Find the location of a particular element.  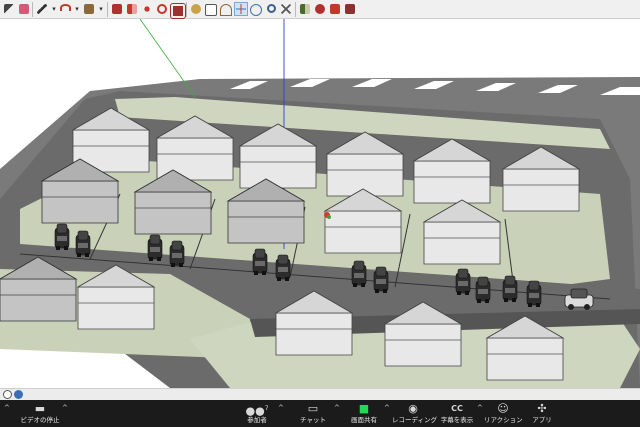

tape-measure-icon is located at coordinates (196, 9).